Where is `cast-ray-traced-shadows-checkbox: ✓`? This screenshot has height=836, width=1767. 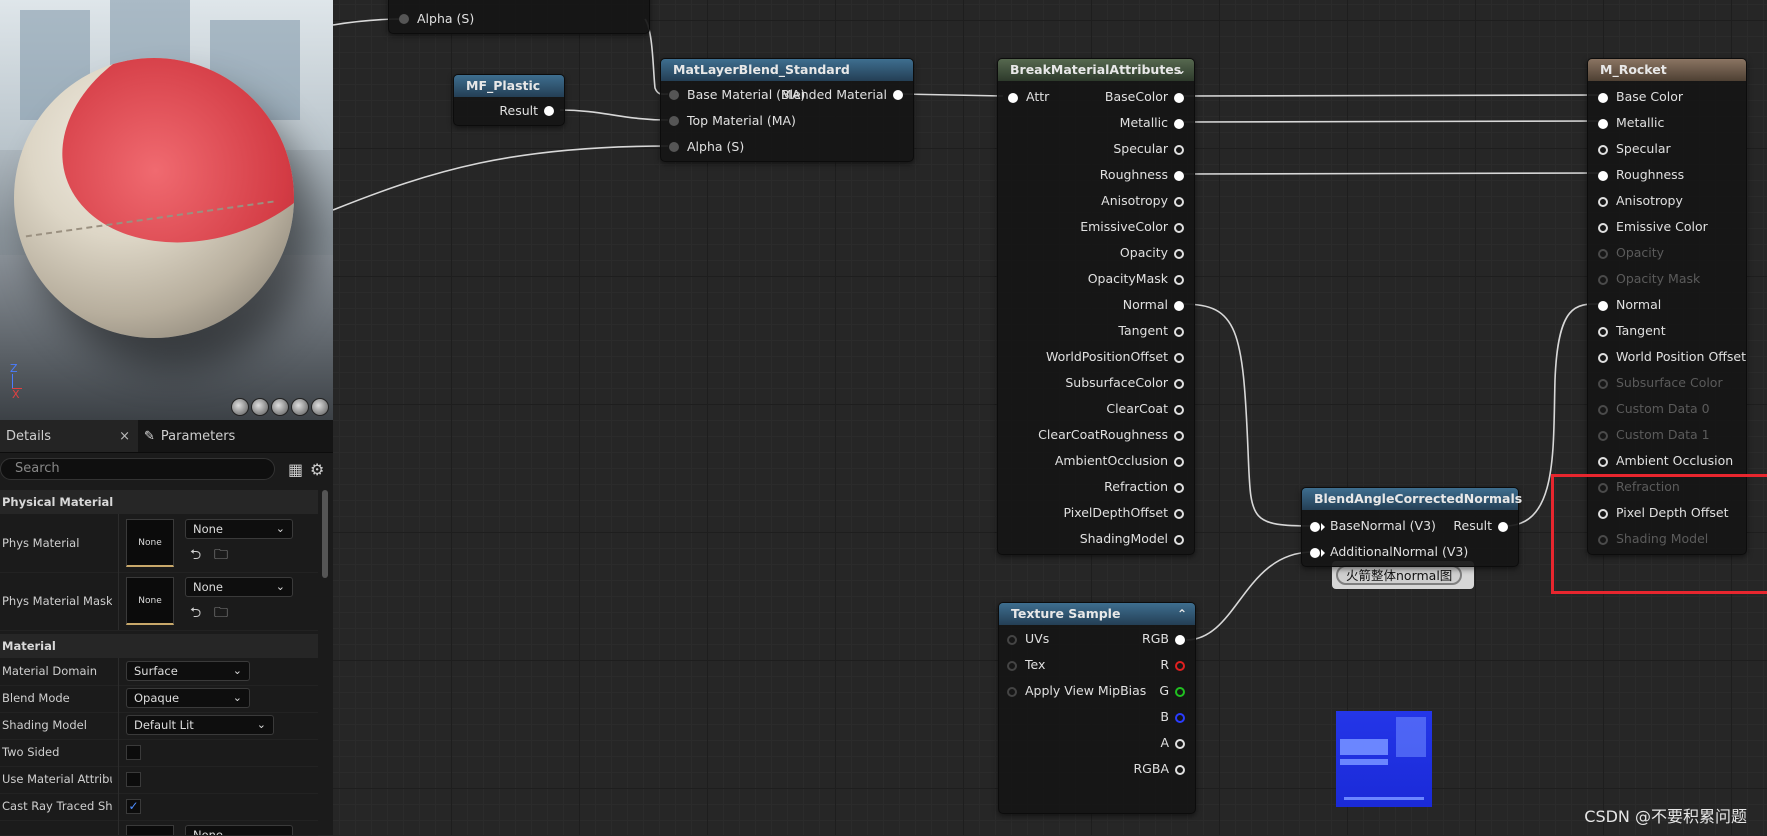 cast-ray-traced-shadows-checkbox: ✓ is located at coordinates (133, 806).